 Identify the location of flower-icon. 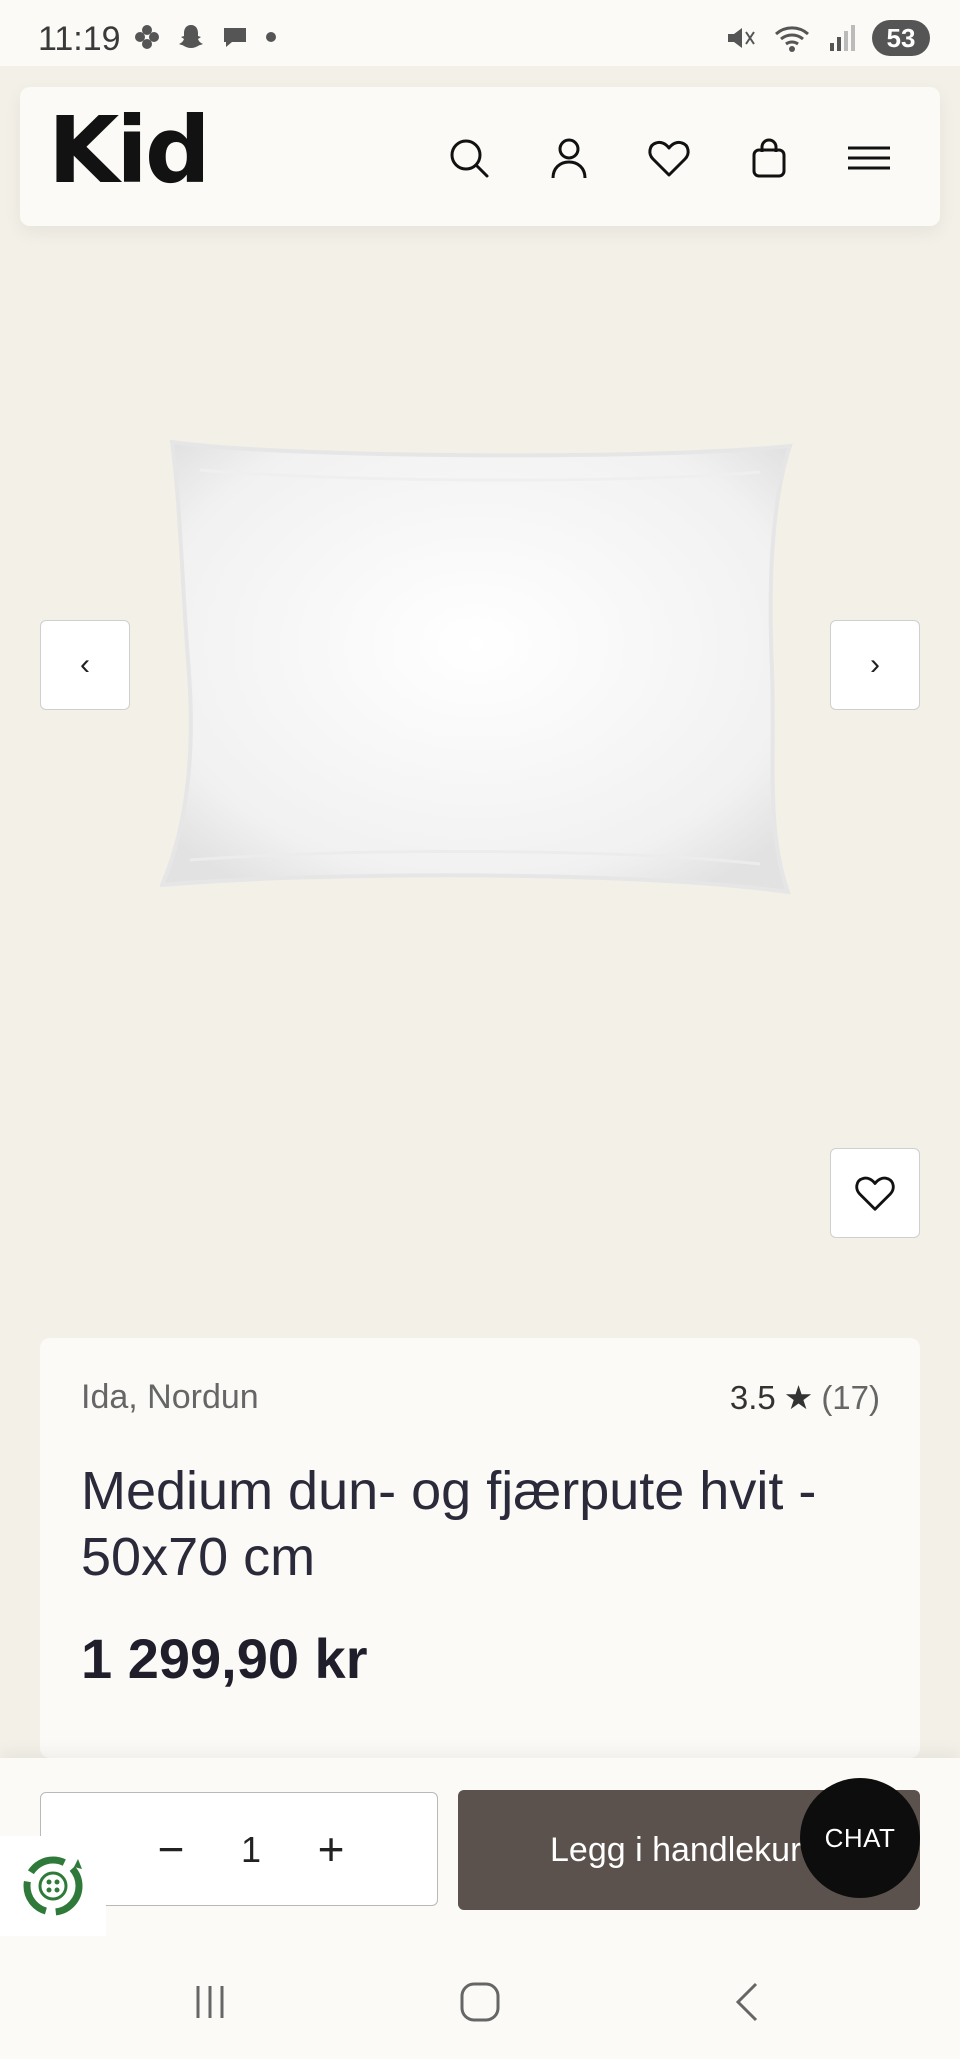
(147, 37).